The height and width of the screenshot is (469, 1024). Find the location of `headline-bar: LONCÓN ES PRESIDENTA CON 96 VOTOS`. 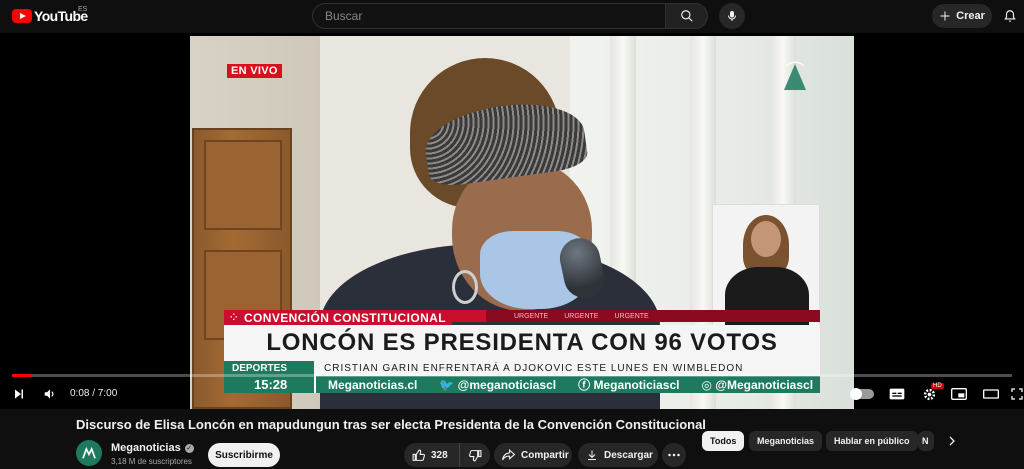

headline-bar: LONCÓN ES PRESIDENTA CON 96 VOTOS is located at coordinates (522, 343).